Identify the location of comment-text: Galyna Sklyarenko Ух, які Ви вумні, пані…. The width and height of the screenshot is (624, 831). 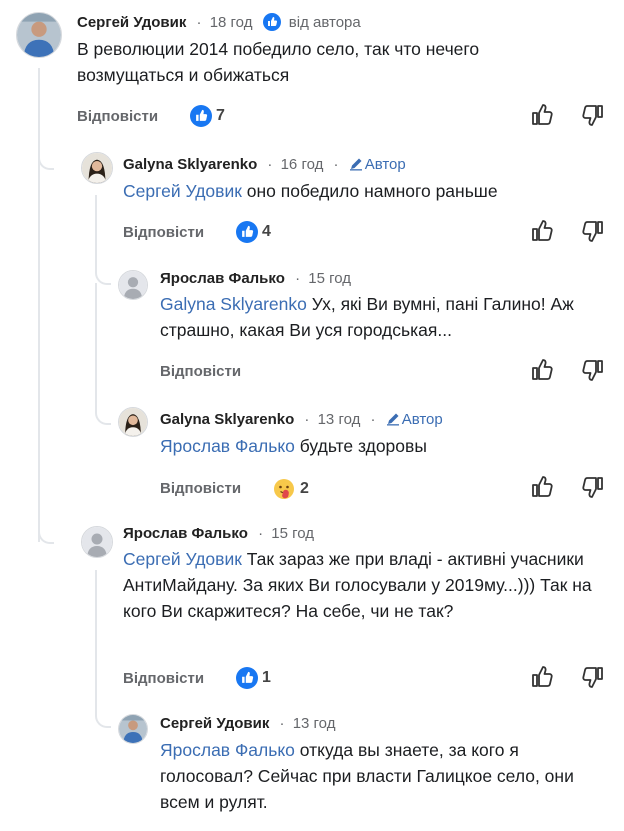
(367, 317).